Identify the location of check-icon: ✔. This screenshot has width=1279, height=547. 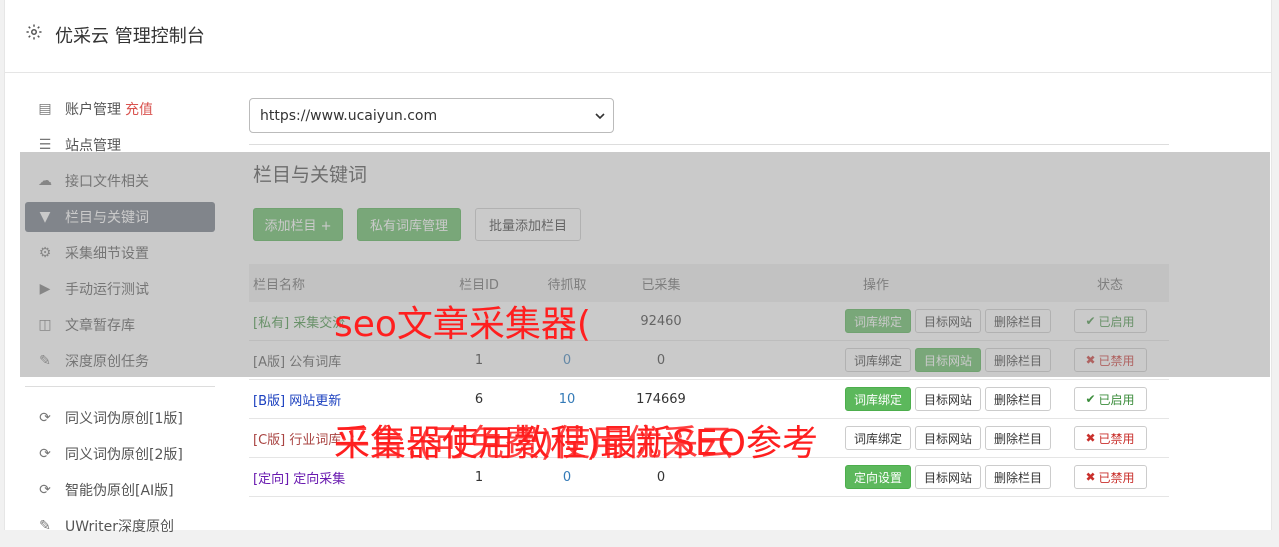
(1090, 399).